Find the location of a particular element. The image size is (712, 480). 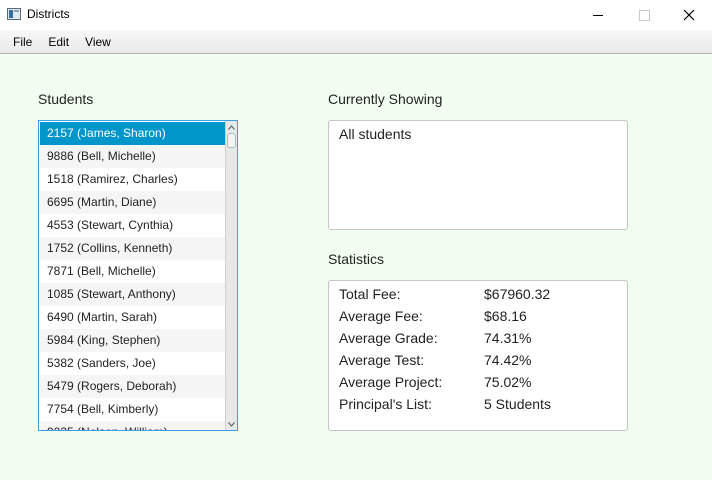

student-list-item: 7871 (Bell, Michelle) is located at coordinates (132, 271).